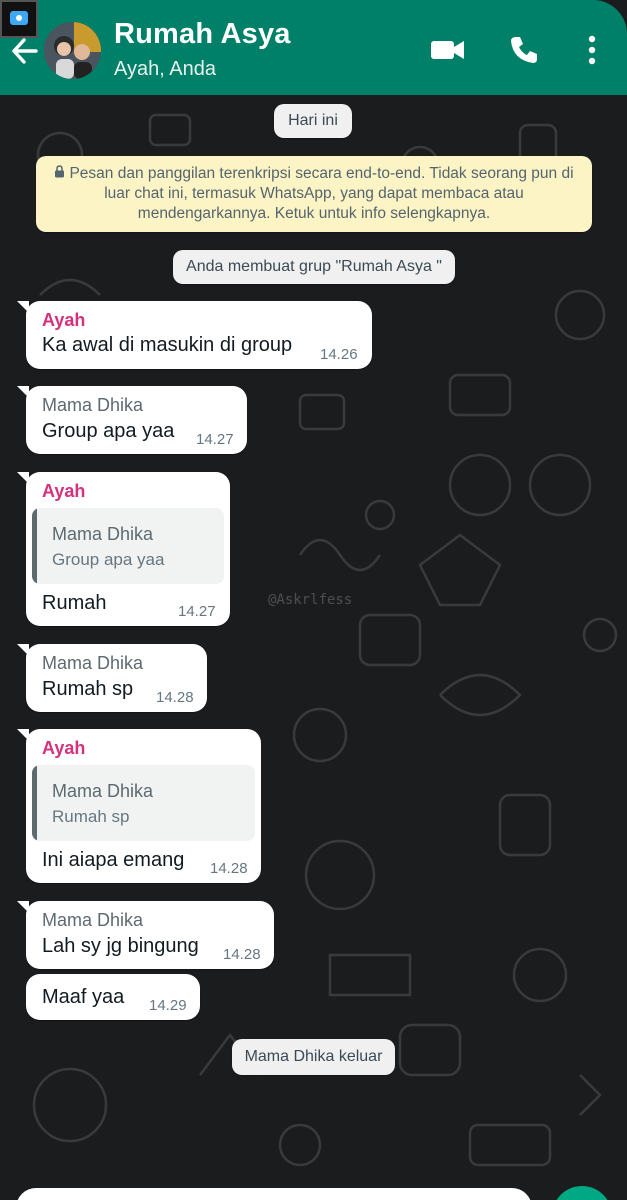  I want to click on message-text: Lah sy jg bingung, so click(120, 946).